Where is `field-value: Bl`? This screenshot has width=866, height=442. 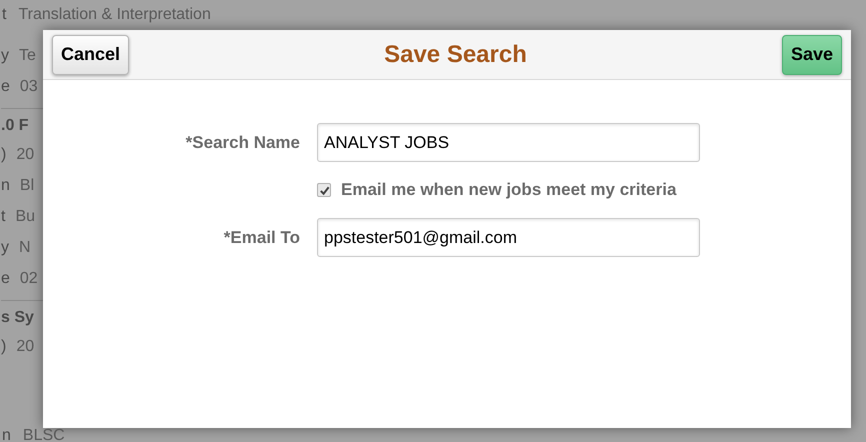
field-value: Bl is located at coordinates (27, 186).